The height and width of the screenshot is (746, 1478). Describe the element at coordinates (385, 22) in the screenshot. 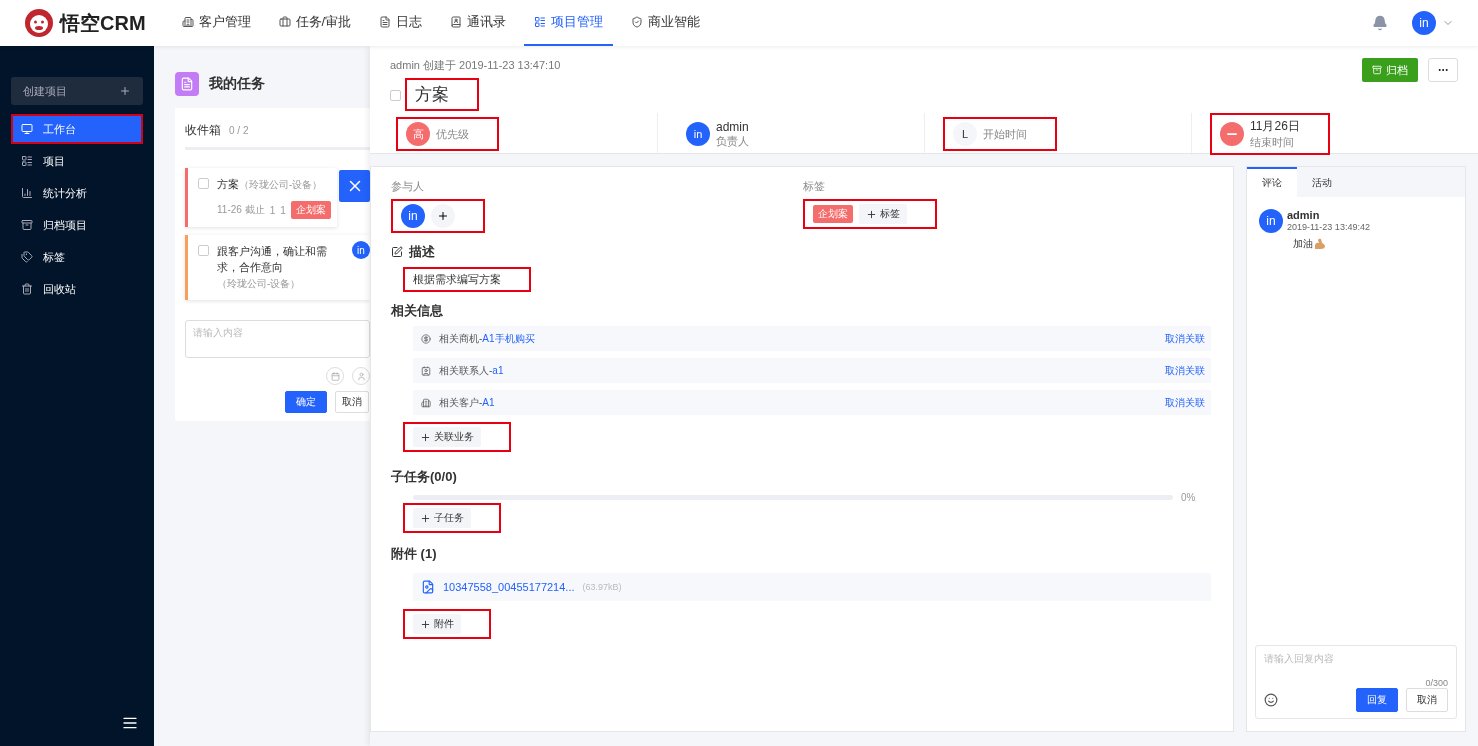

I see `document-icon` at that location.